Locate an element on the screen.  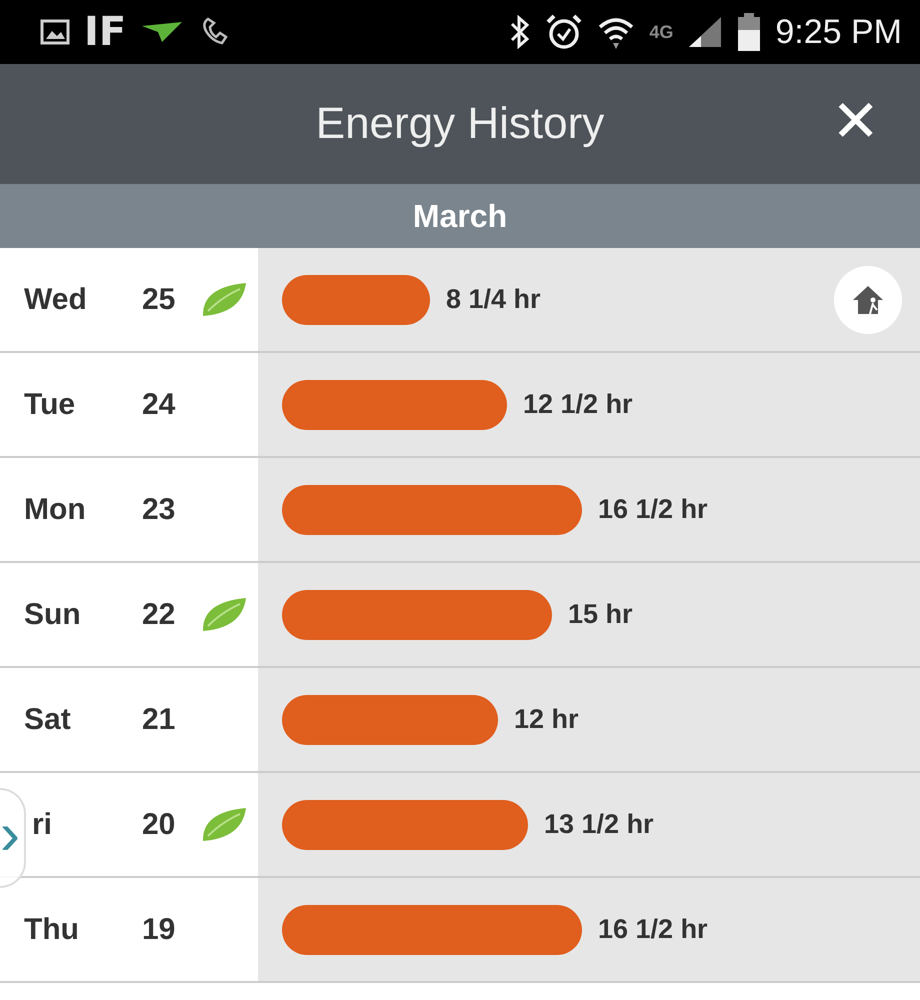
battery-icon is located at coordinates (749, 32).